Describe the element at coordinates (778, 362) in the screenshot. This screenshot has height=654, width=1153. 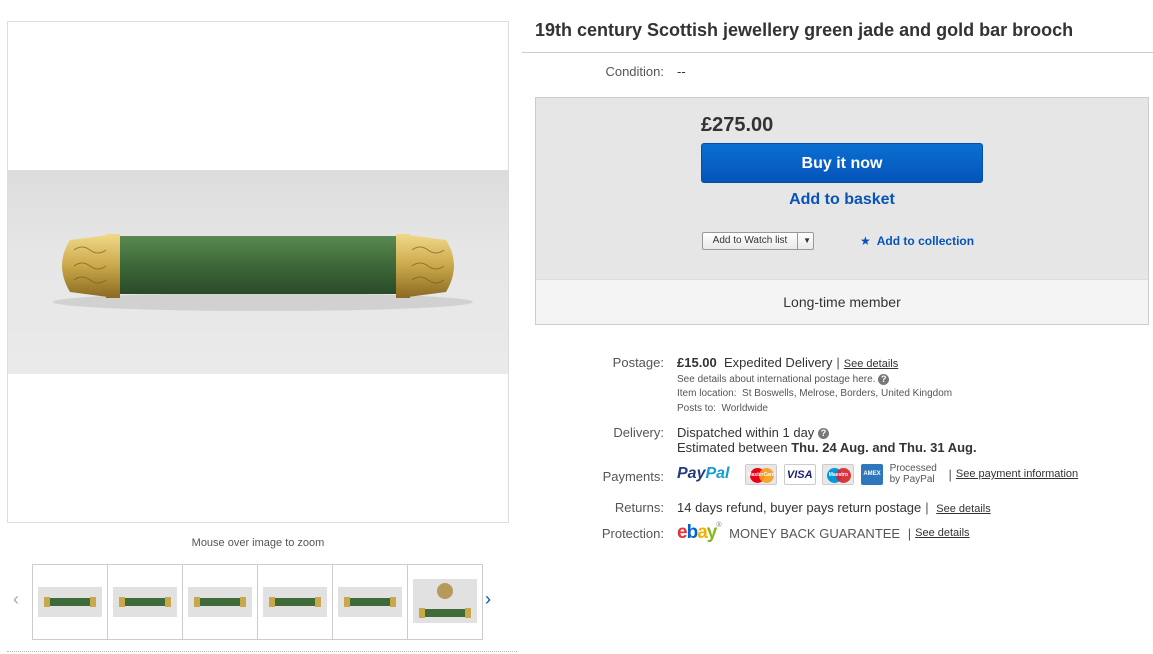
I see `postage-method: Expedited Delivery` at that location.